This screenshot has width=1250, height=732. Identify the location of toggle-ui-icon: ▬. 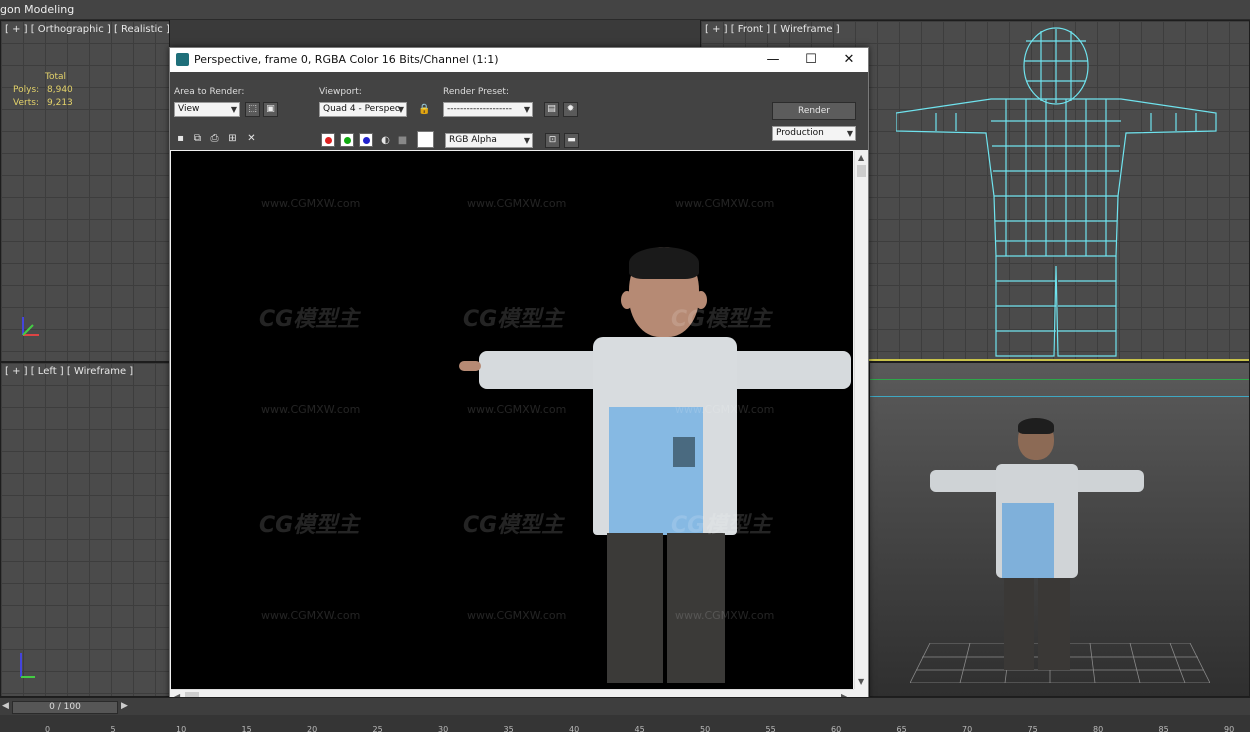
(571, 140).